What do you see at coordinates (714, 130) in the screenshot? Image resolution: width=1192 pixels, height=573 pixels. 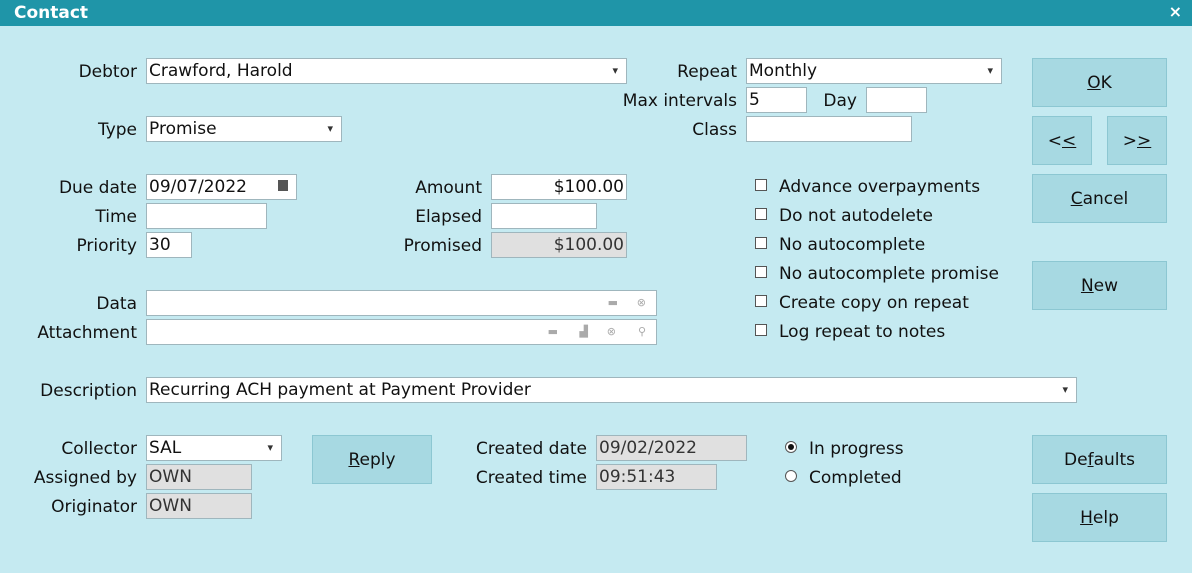 I see `class-label: Class` at bounding box center [714, 130].